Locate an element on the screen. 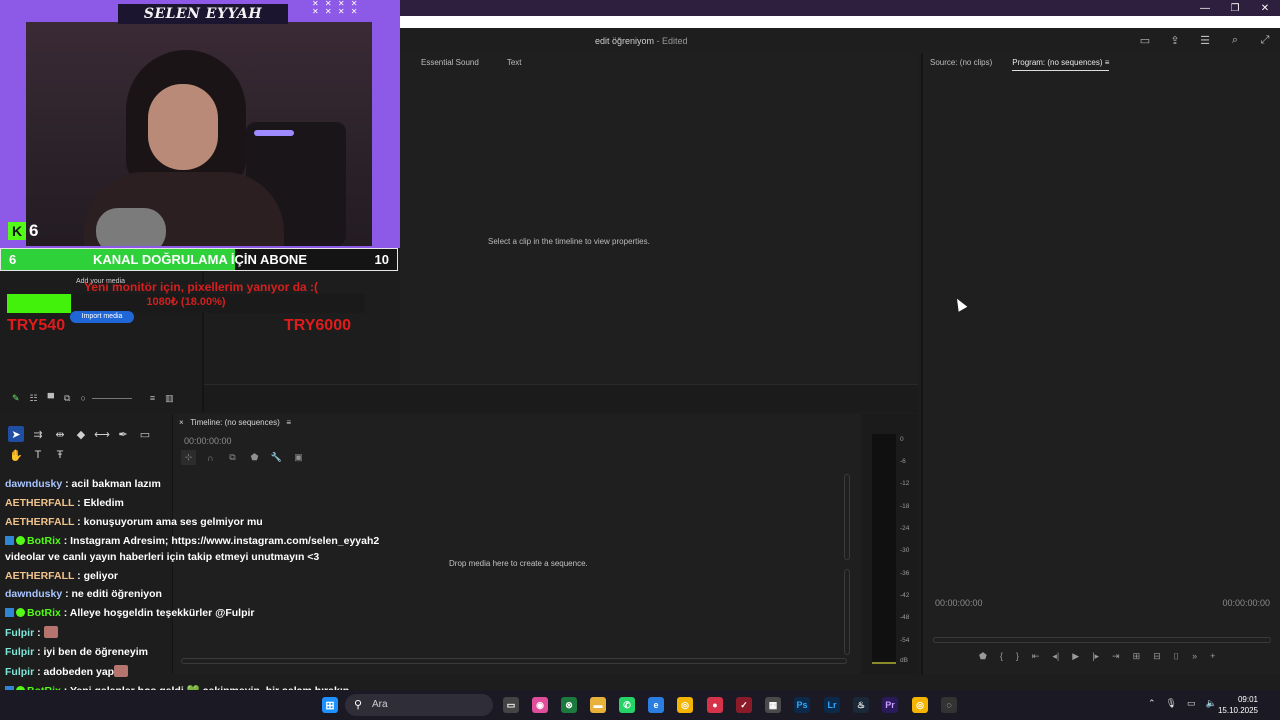 The image size is (1280, 720). timeline-drop-hint: Drop media here to create a sequence. is located at coordinates (518, 563).